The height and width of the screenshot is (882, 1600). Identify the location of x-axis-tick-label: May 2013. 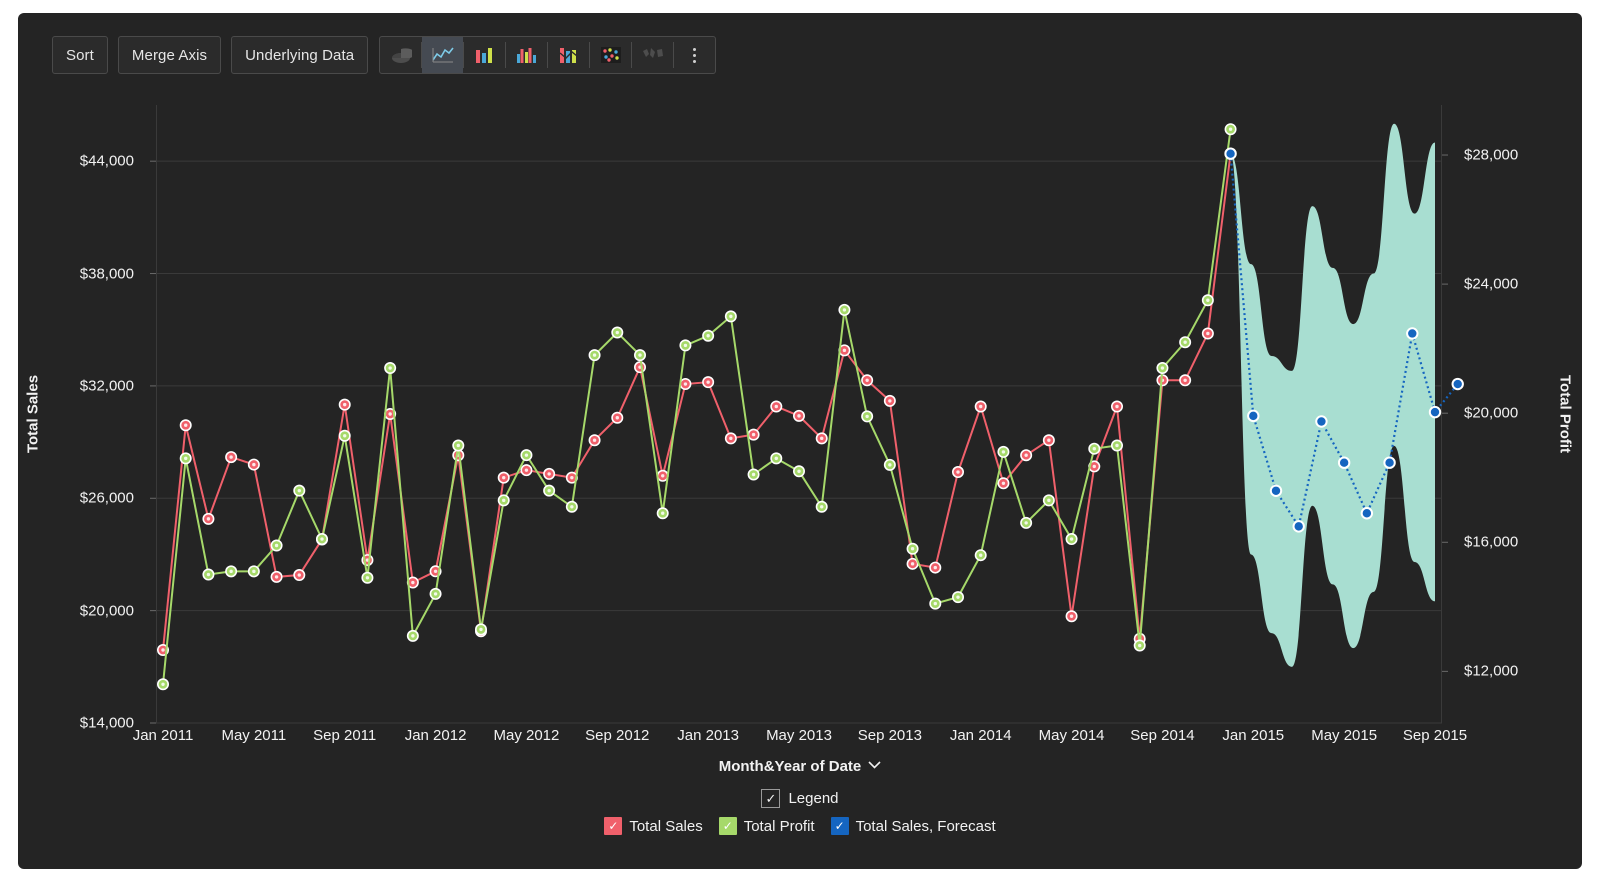
(799, 735).